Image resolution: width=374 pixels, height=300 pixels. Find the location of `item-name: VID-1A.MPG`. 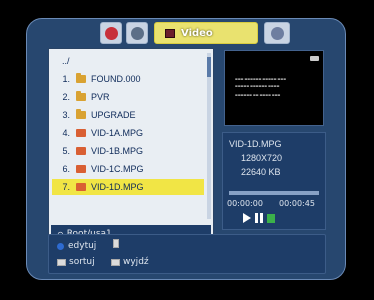

item-name: VID-1A.MPG is located at coordinates (117, 133).